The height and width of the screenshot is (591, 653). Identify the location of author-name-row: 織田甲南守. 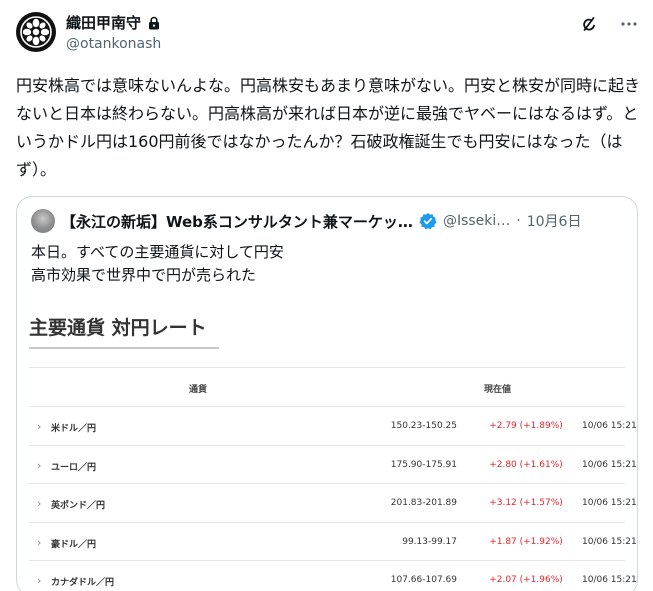
(113, 22).